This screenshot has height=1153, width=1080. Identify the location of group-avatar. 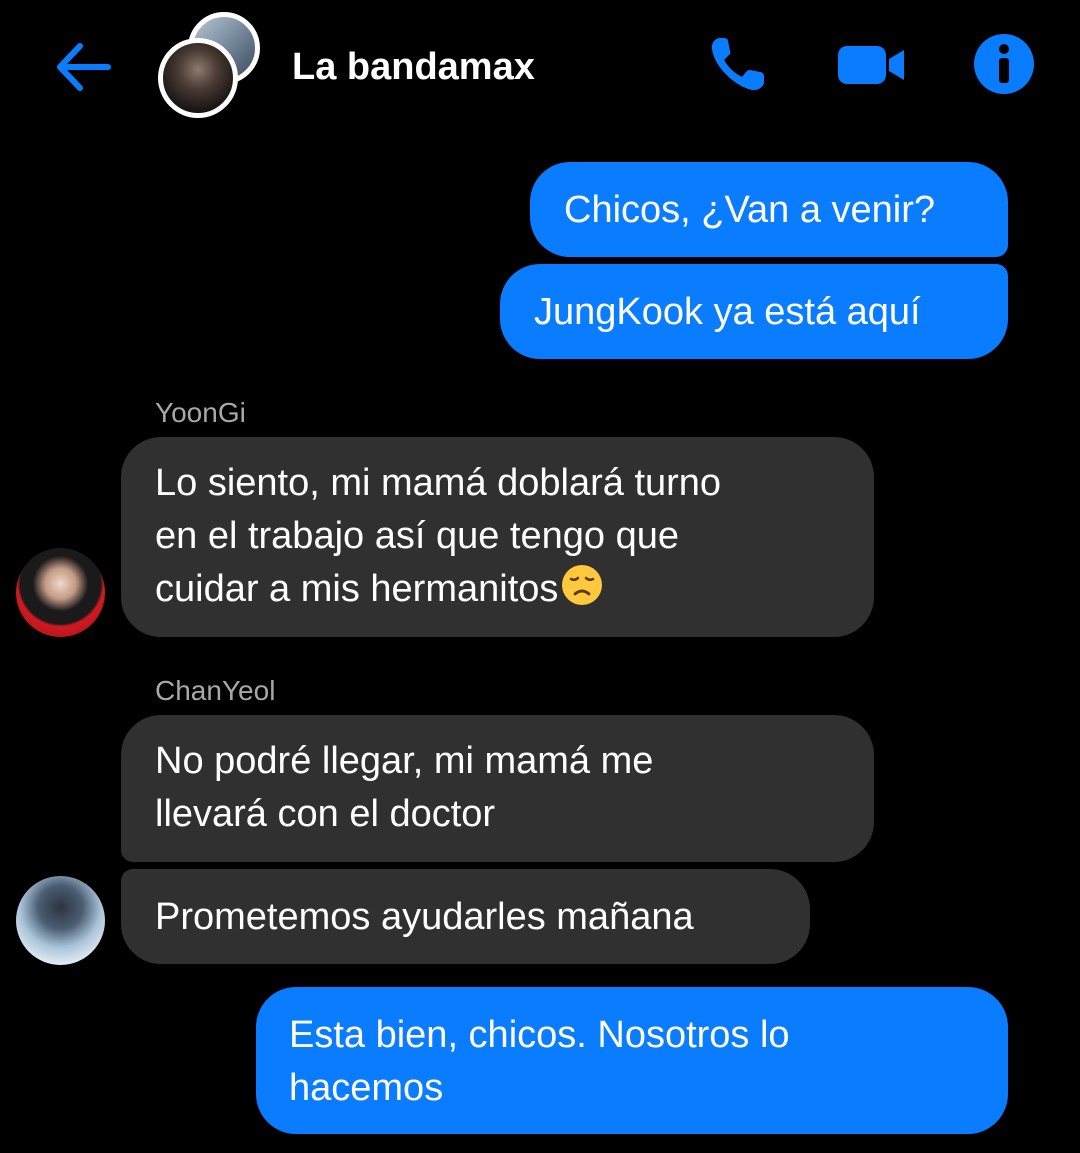
(213, 65).